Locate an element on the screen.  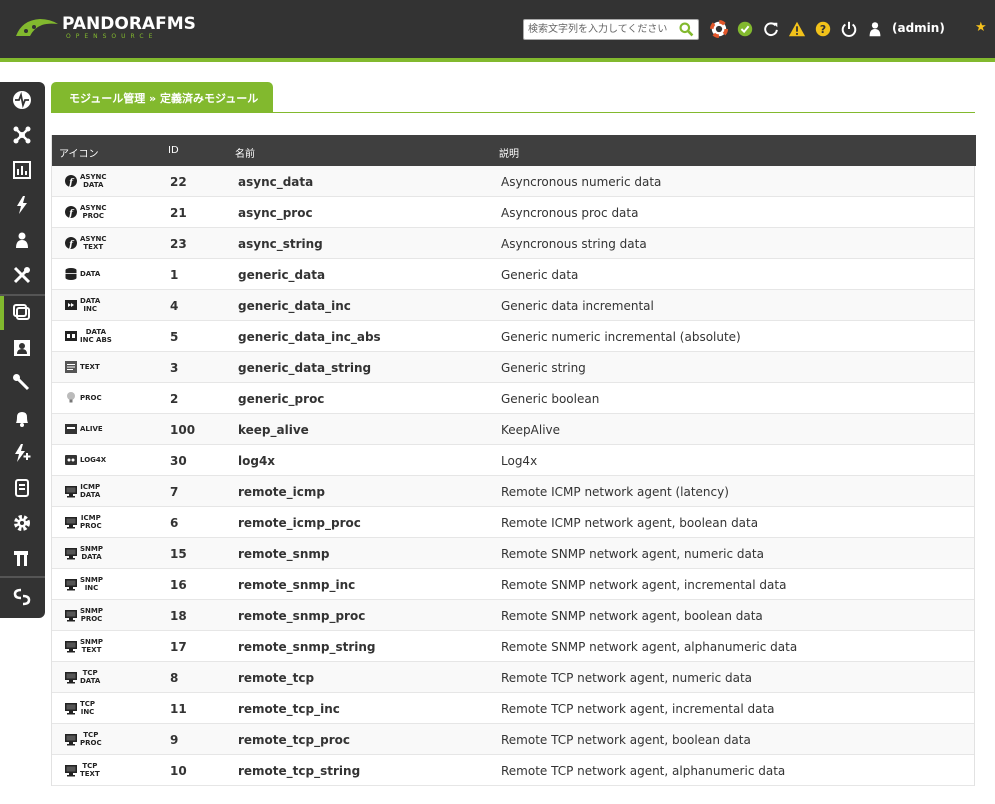
table-row: TEXT 3 generic_data_string Generic string is located at coordinates (513, 367).